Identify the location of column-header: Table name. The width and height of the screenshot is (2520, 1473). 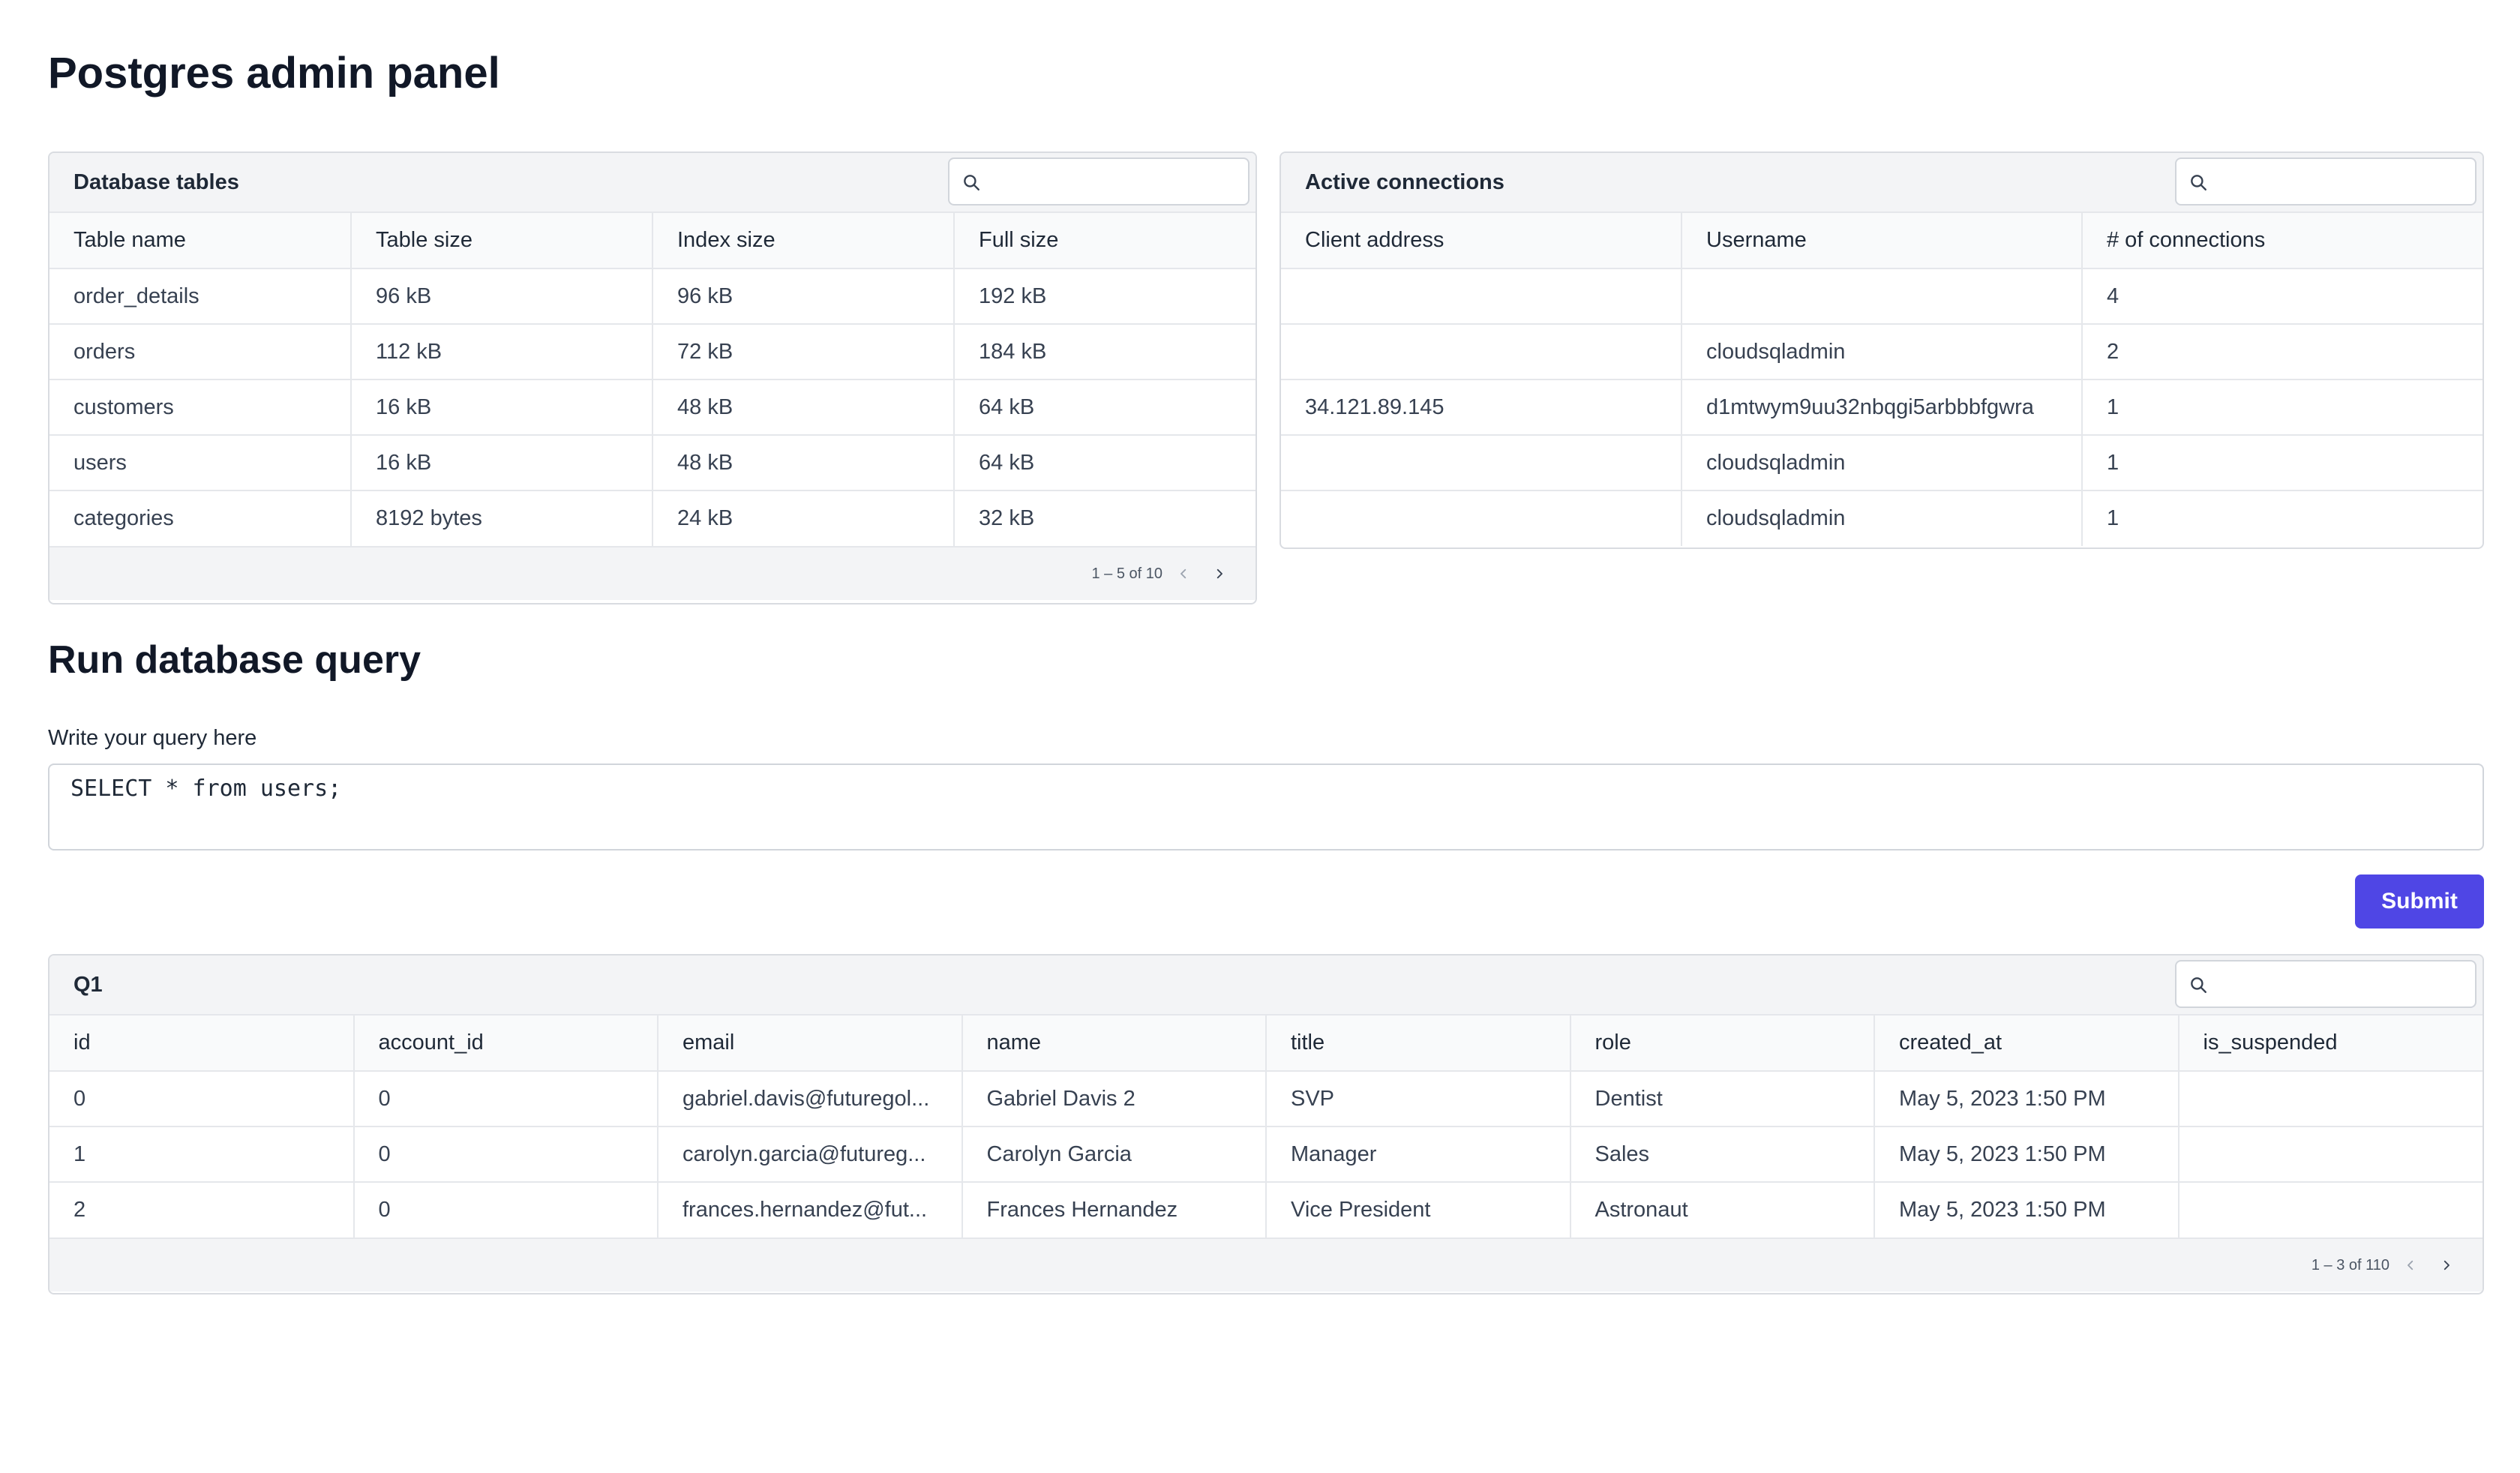
(200, 241).